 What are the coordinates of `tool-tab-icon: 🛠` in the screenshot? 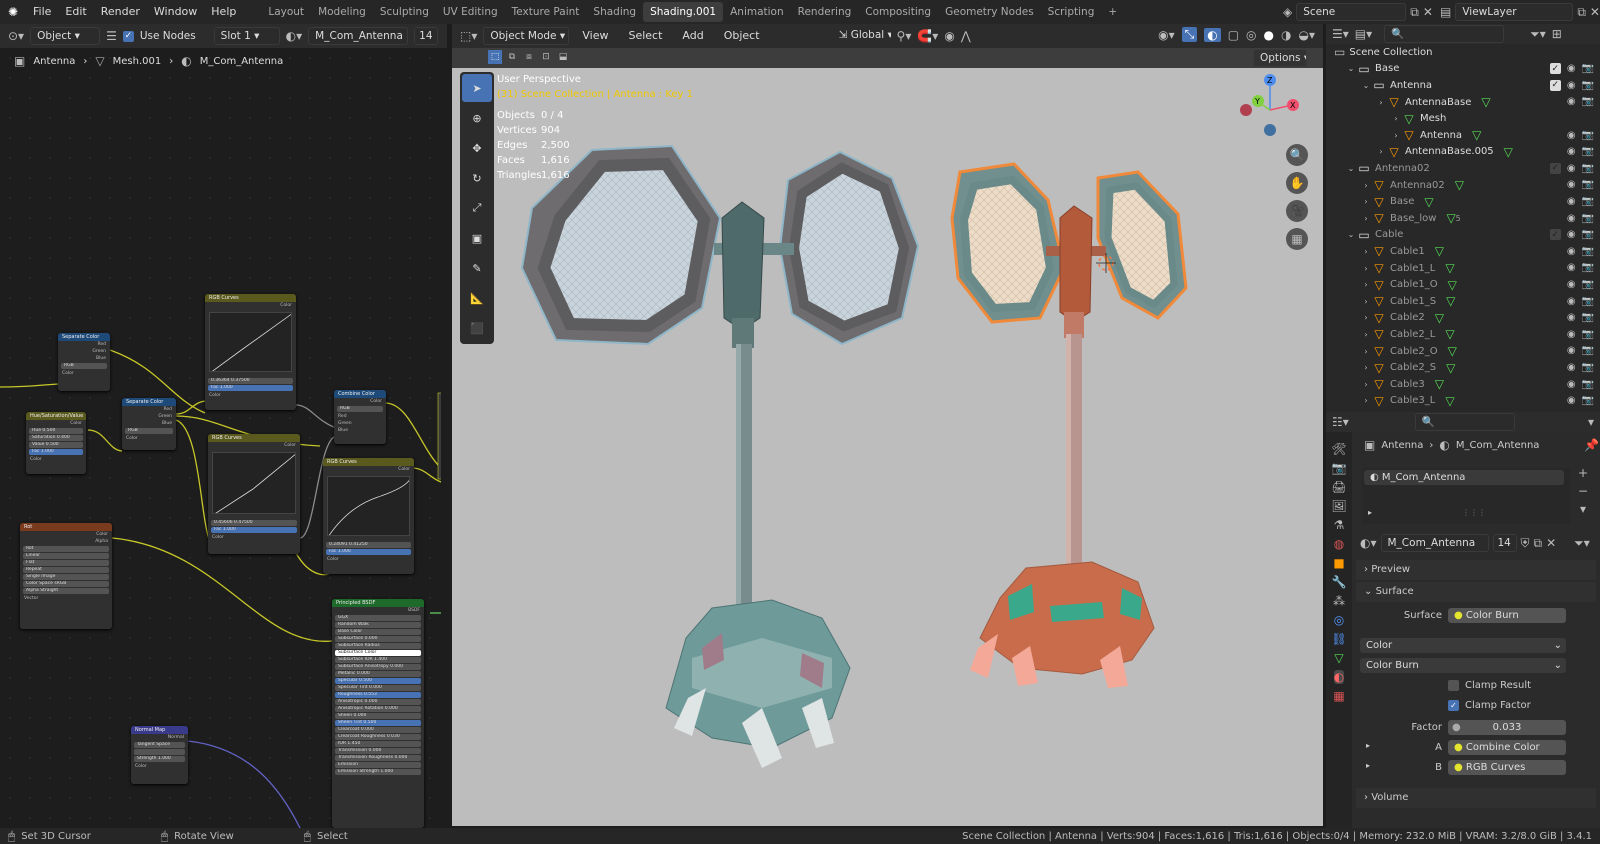 It's located at (1338, 449).